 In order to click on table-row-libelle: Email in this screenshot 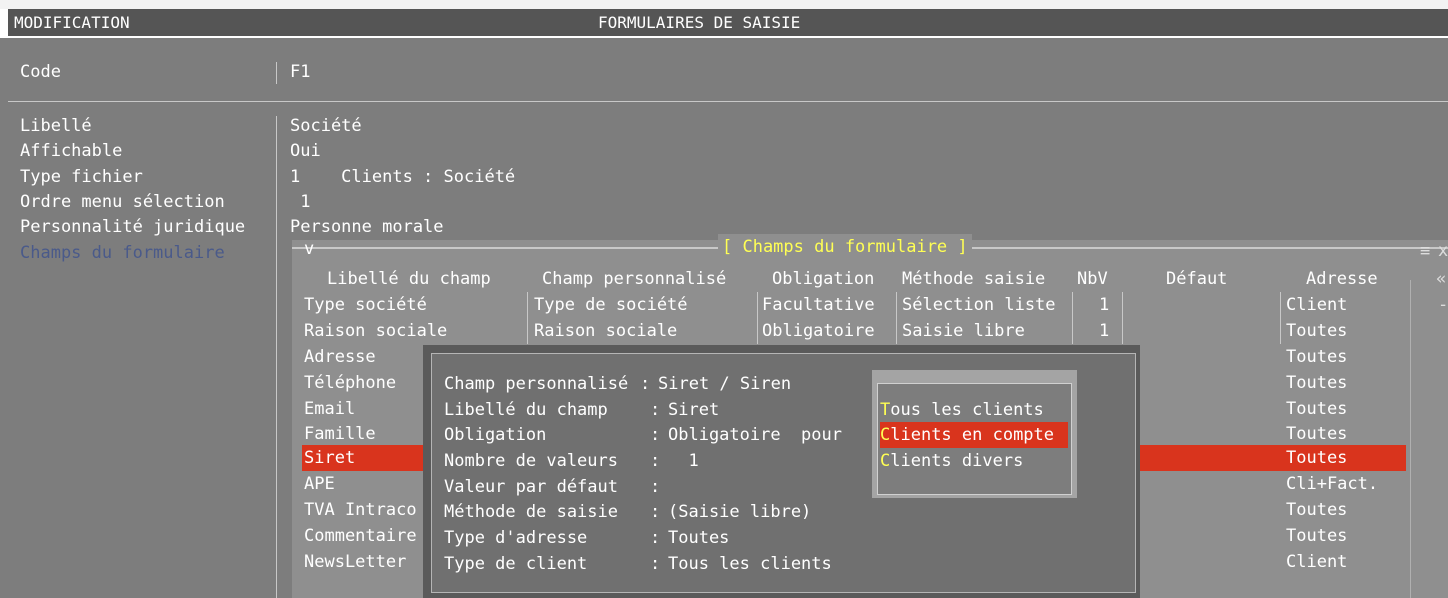, I will do `click(329, 409)`.